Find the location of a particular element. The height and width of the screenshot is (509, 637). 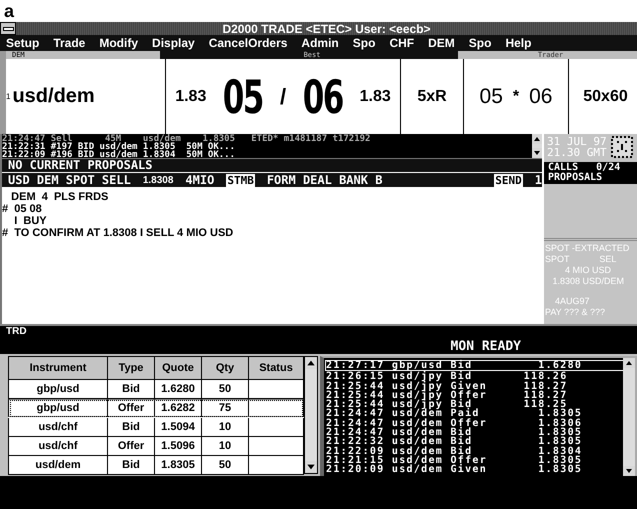

table-cell: 1.6280 is located at coordinates (178, 389).